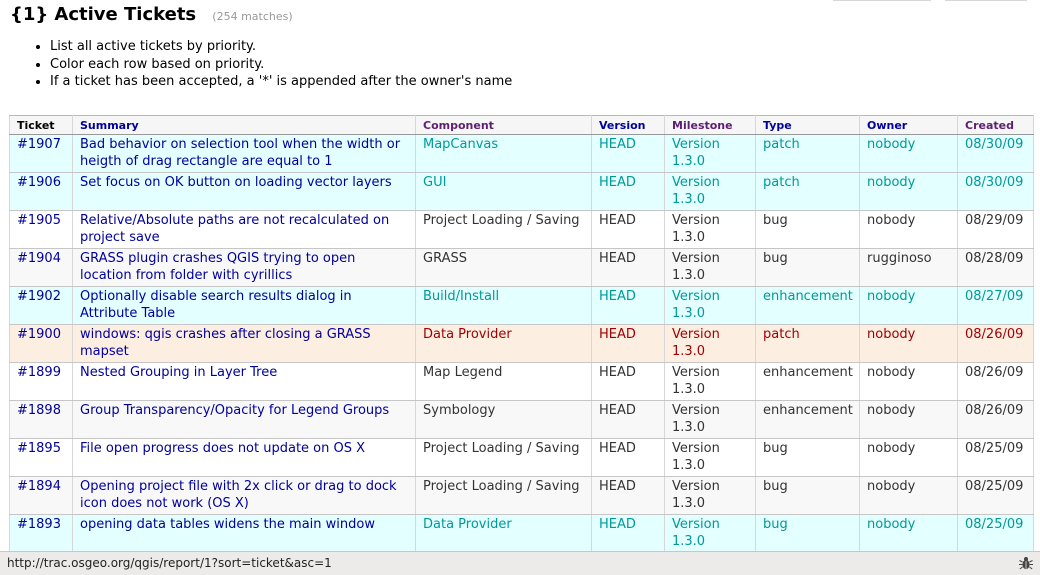 Image resolution: width=1040 pixels, height=575 pixels. Describe the element at coordinates (39, 524) in the screenshot. I see `ticket-link: #1893` at that location.